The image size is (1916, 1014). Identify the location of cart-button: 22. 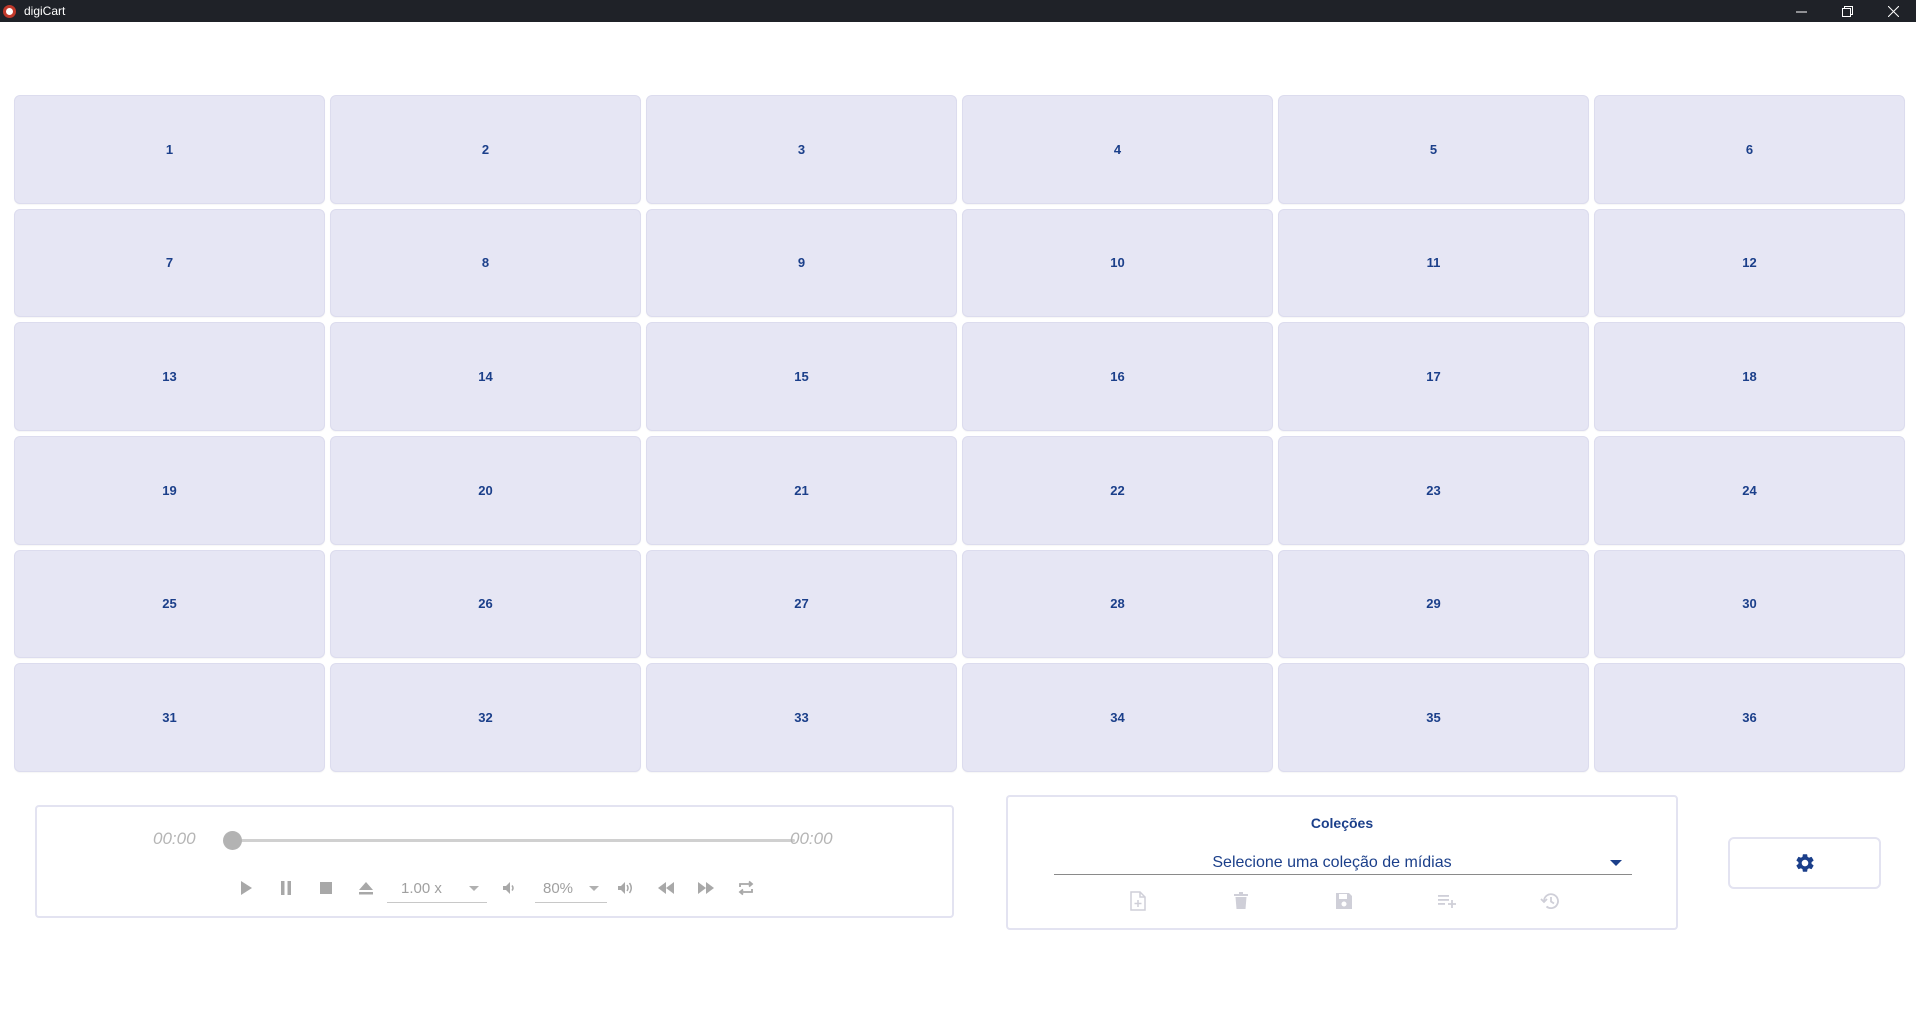
(1117, 490).